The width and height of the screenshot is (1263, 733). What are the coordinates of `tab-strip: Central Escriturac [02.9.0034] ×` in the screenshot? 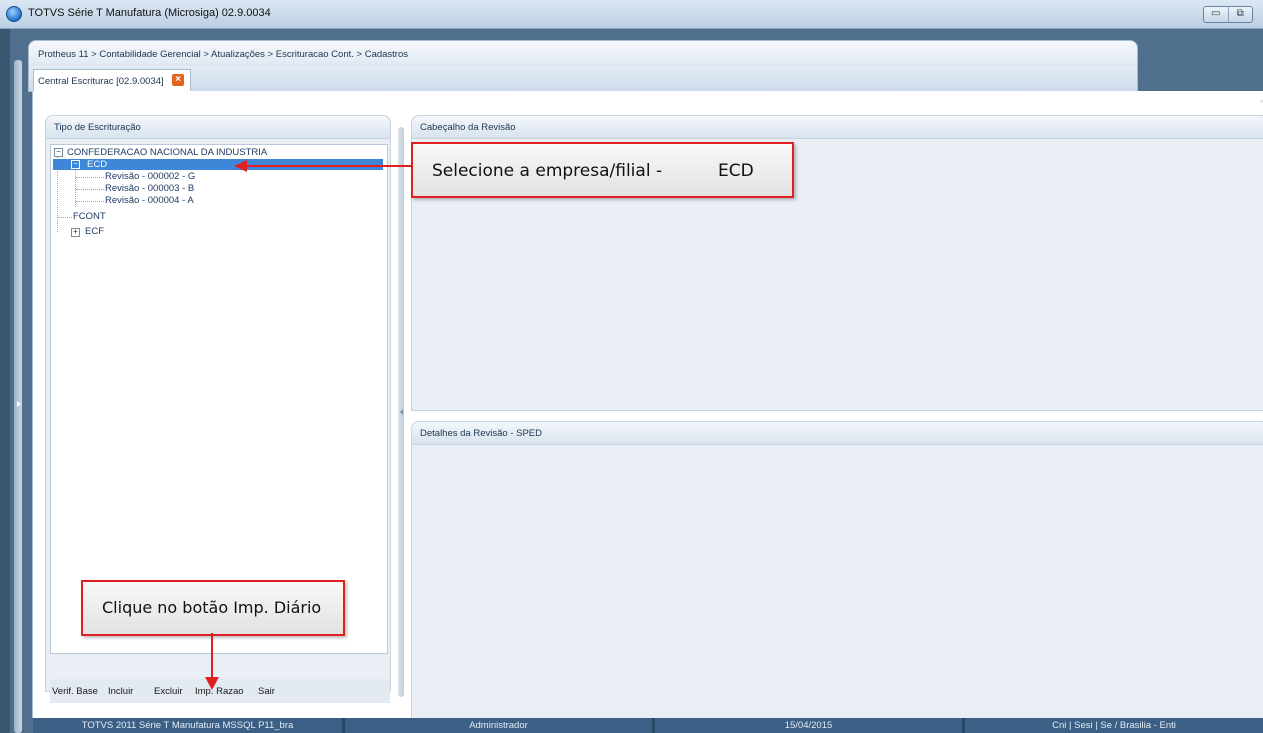 It's located at (583, 79).